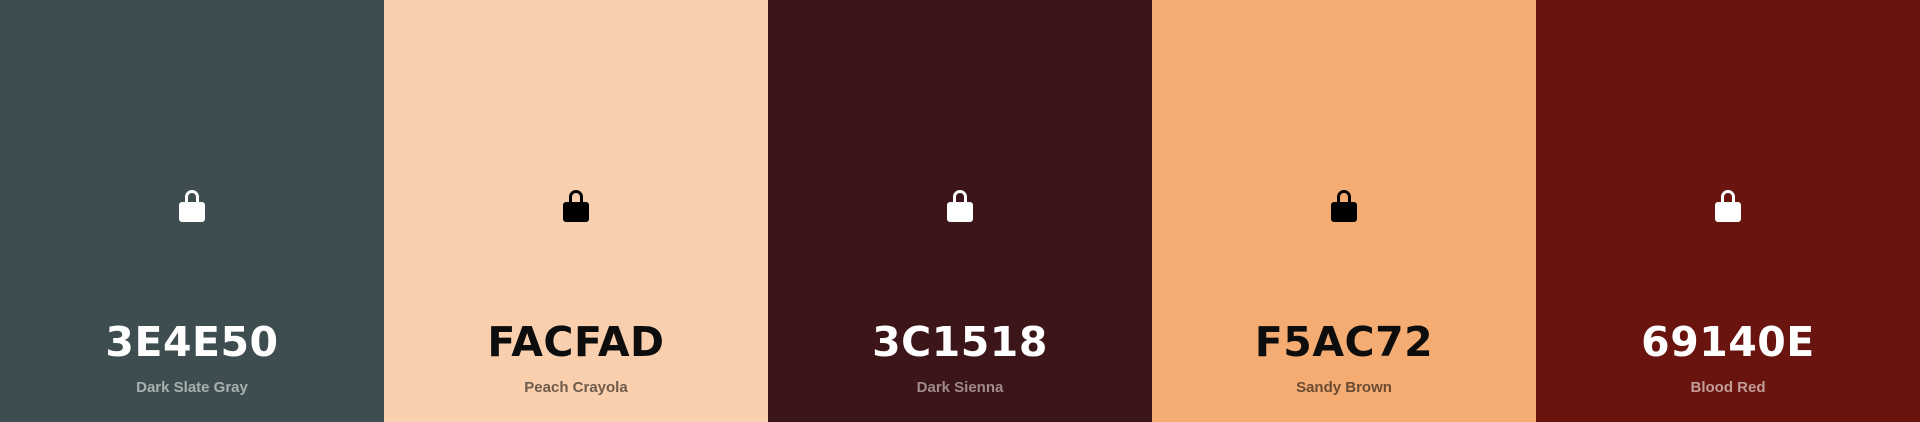 The width and height of the screenshot is (1920, 422). I want to click on hex-code: F5AC72, so click(1344, 342).